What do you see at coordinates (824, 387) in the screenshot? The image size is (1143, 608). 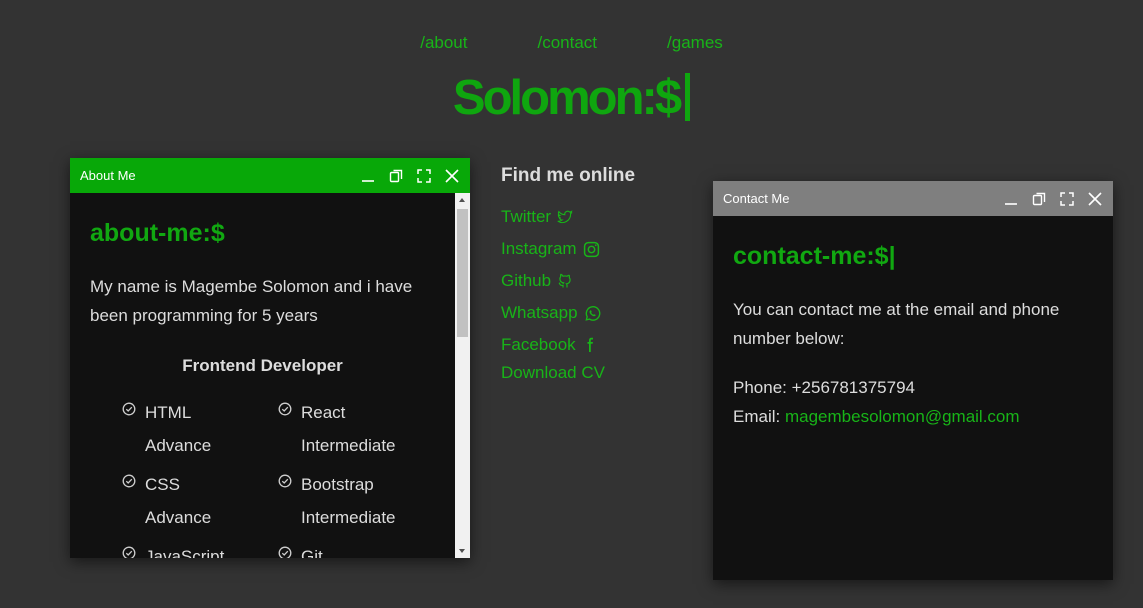 I see `phone-text: Phone: +256781375794` at bounding box center [824, 387].